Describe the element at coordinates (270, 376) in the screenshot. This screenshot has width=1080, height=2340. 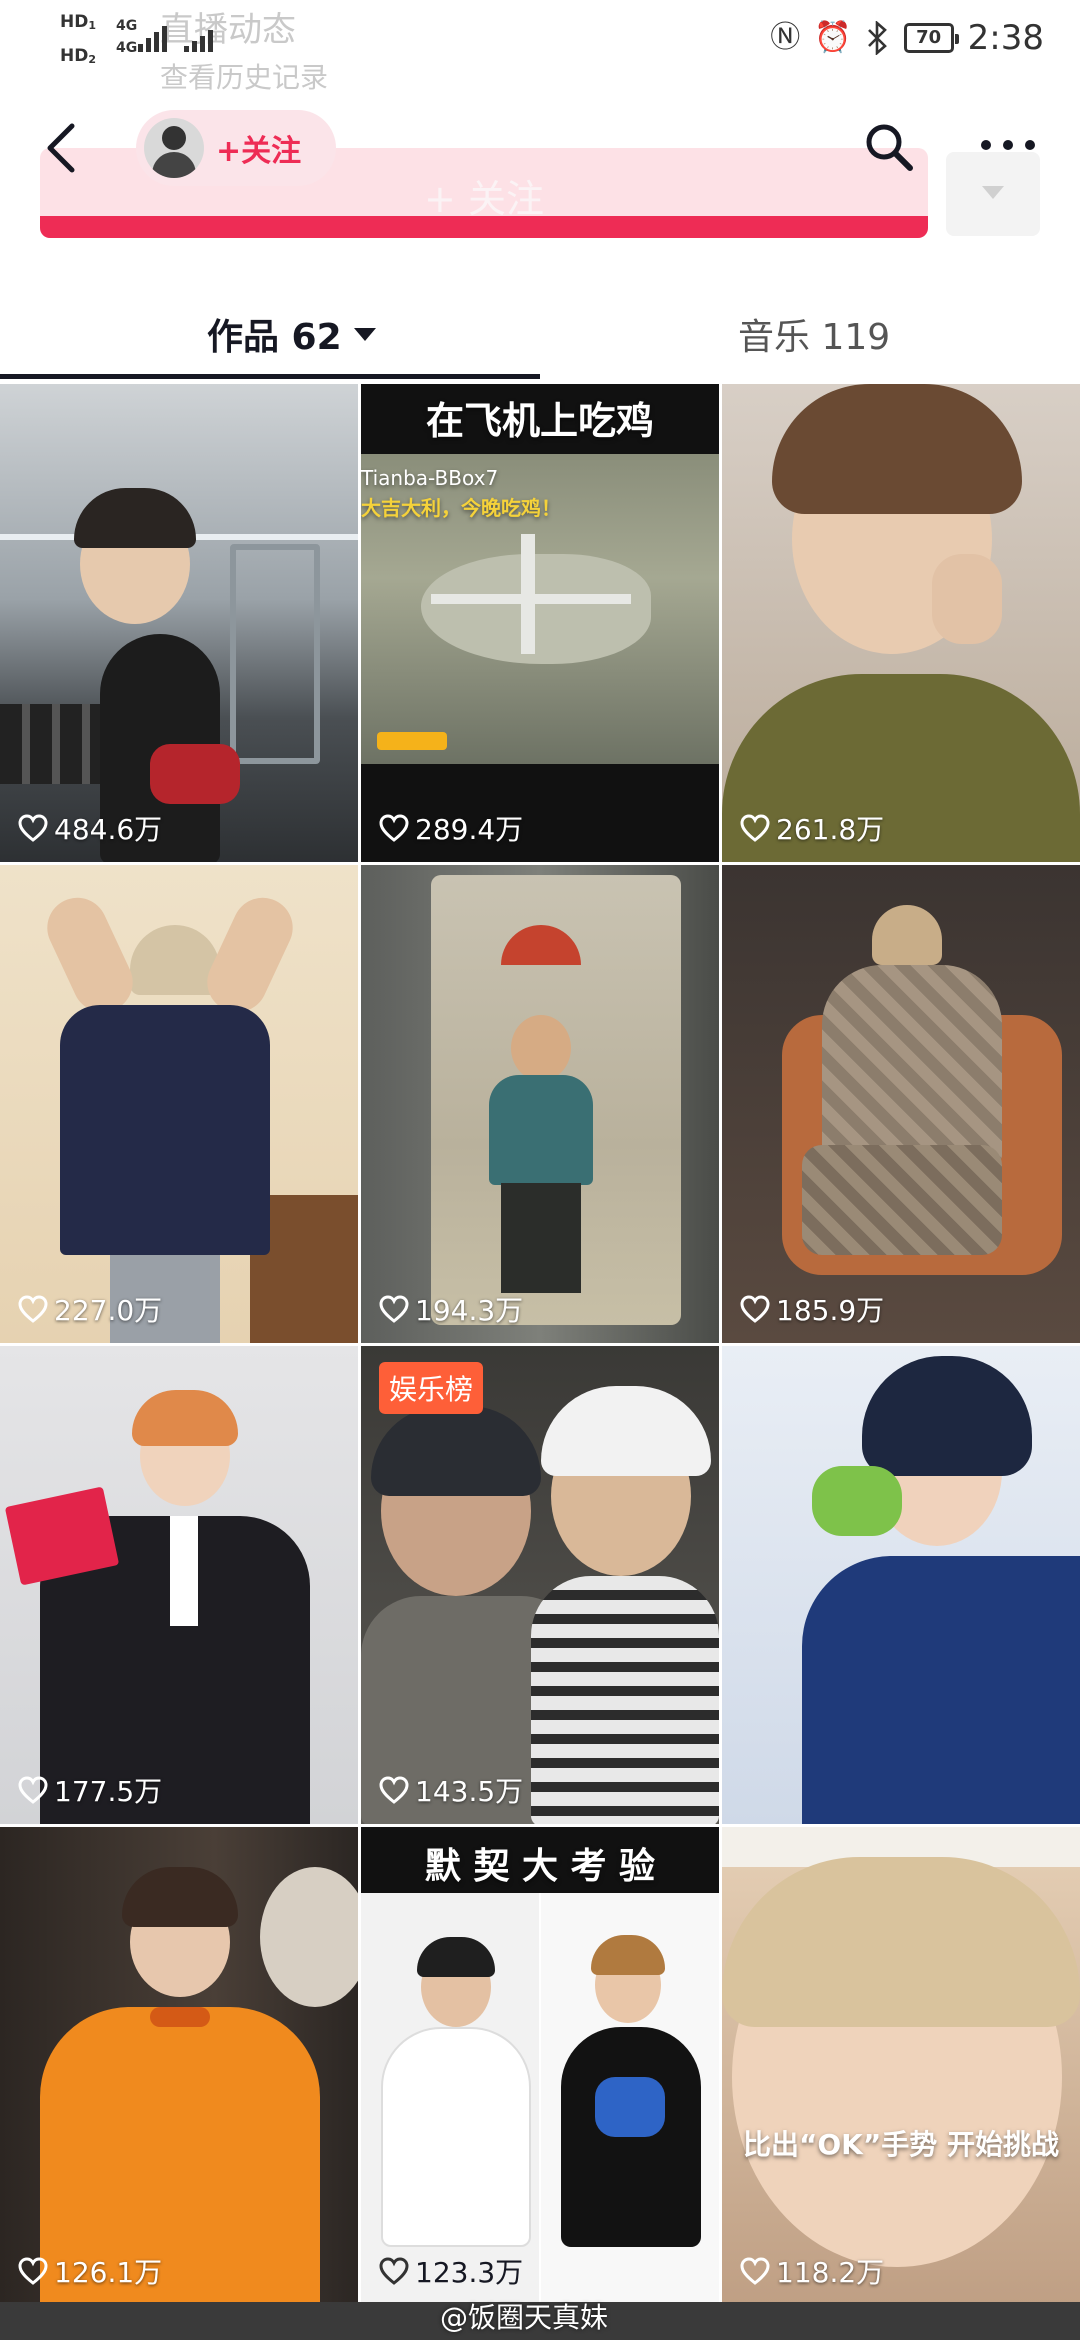
I see `tab-active-indicator` at that location.